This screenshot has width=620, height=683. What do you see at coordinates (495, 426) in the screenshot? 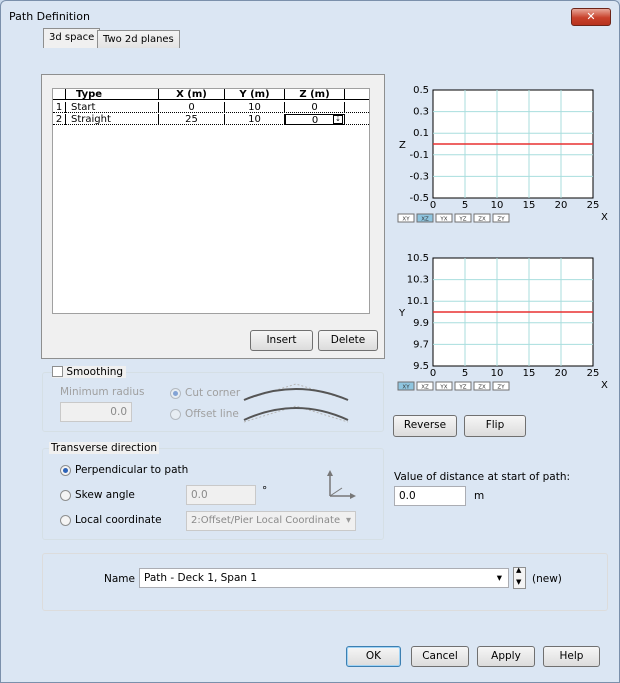
I see `flip-button: Flip` at bounding box center [495, 426].